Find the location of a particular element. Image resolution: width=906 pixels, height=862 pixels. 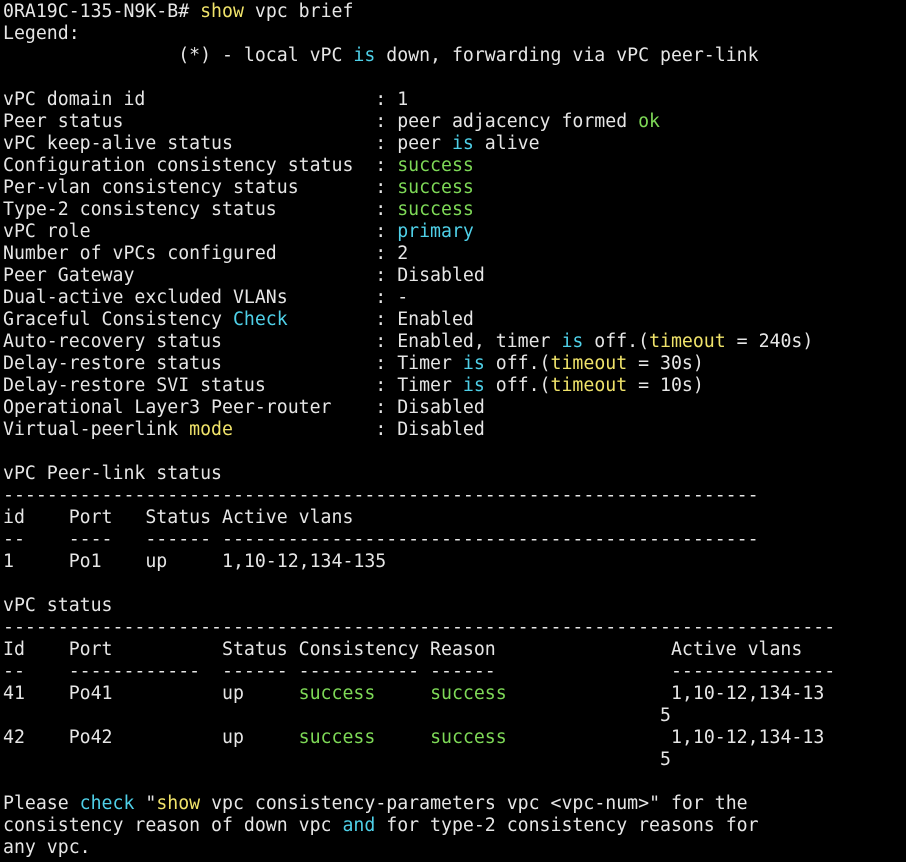

terminal-text-segment: mode is located at coordinates (211, 429).